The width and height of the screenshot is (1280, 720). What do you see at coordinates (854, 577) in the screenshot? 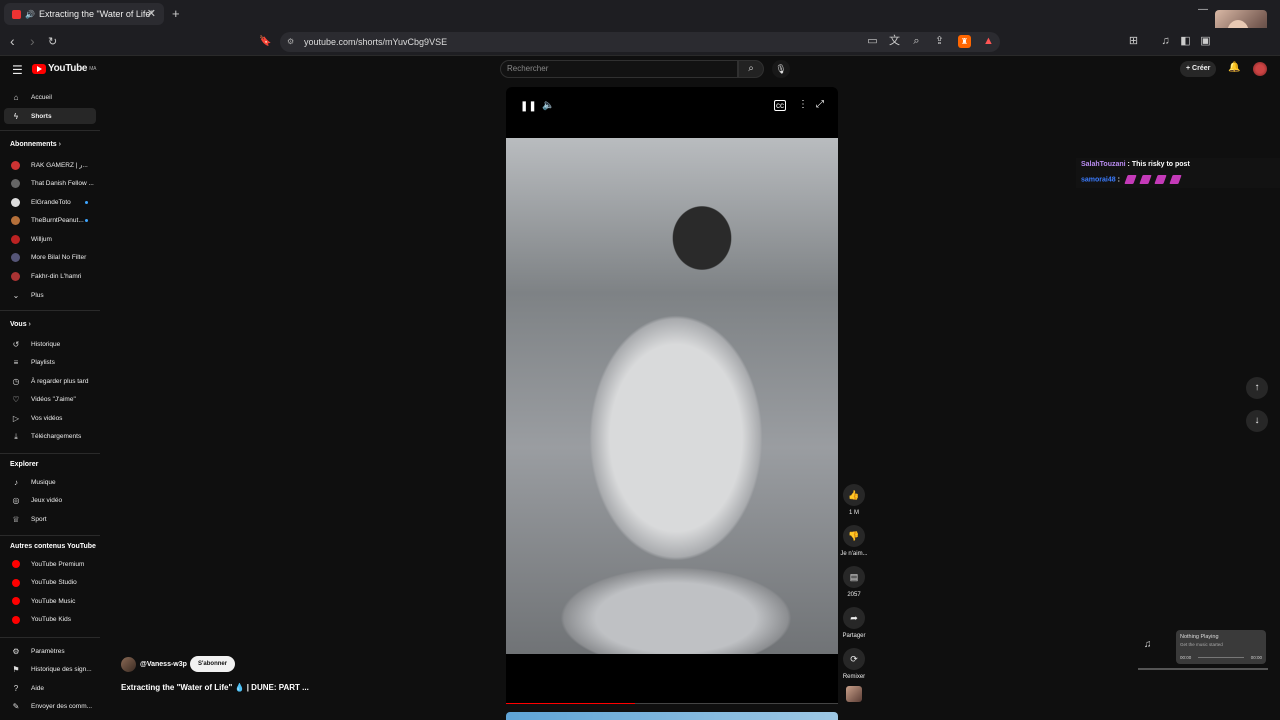
I see `comment-icon: ▤` at bounding box center [854, 577].